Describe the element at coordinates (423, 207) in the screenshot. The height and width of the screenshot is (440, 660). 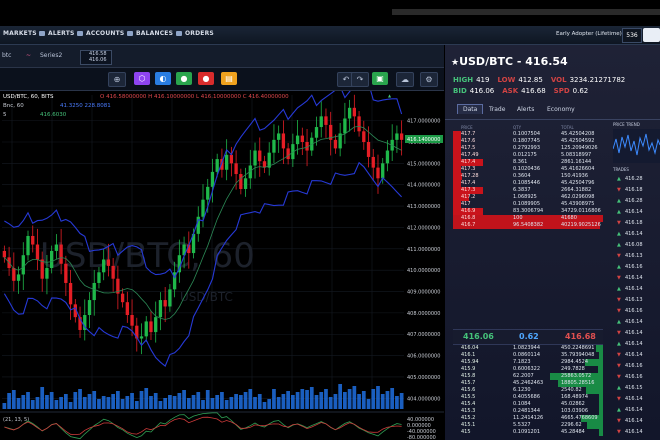
I see `price-axis-label: 413.0000000` at that location.